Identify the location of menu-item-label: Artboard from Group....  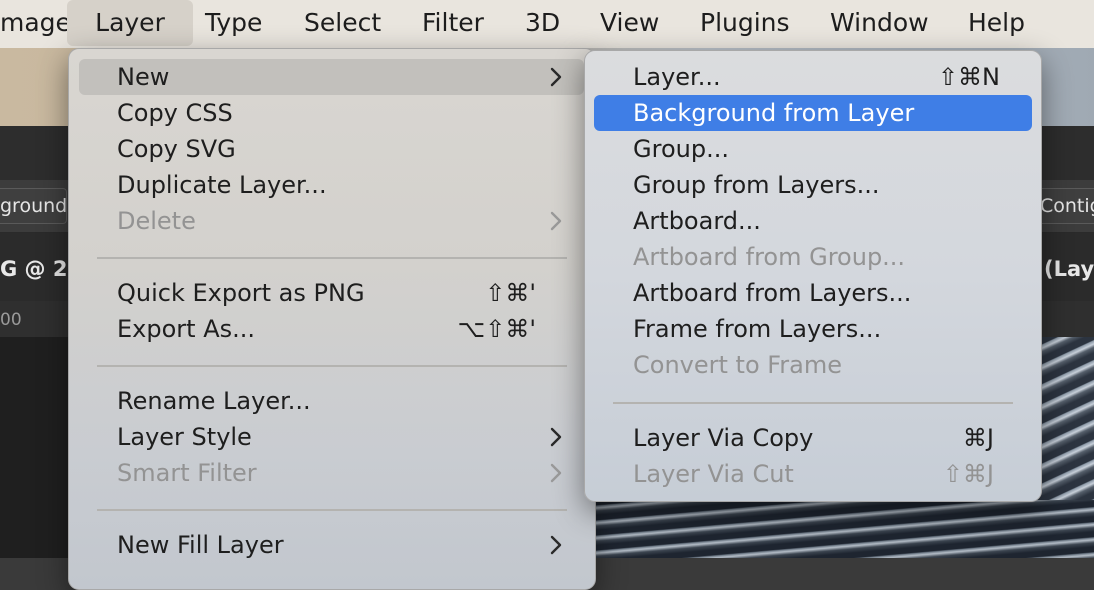
(769, 257).